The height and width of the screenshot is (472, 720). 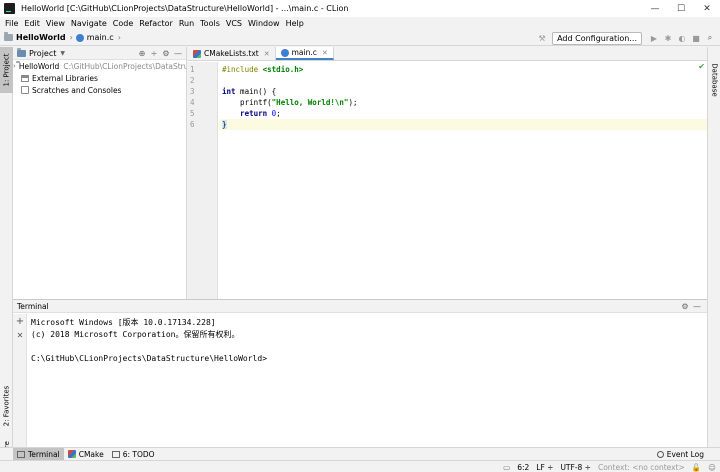 What do you see at coordinates (463, 91) in the screenshot?
I see `code-line-3: int main() {` at bounding box center [463, 91].